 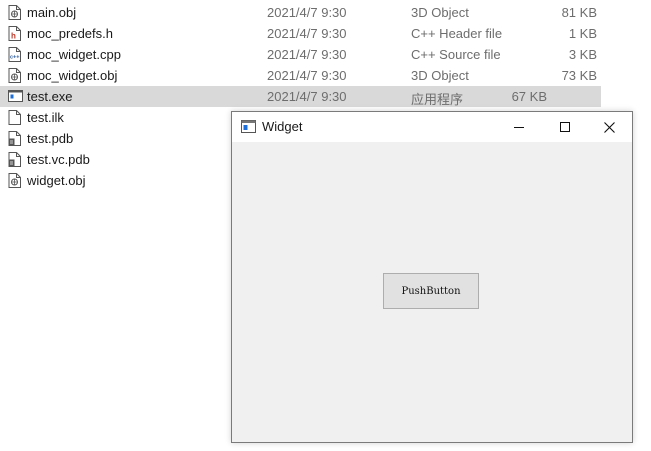 I want to click on file-size: 81 KB, so click(x=579, y=12).